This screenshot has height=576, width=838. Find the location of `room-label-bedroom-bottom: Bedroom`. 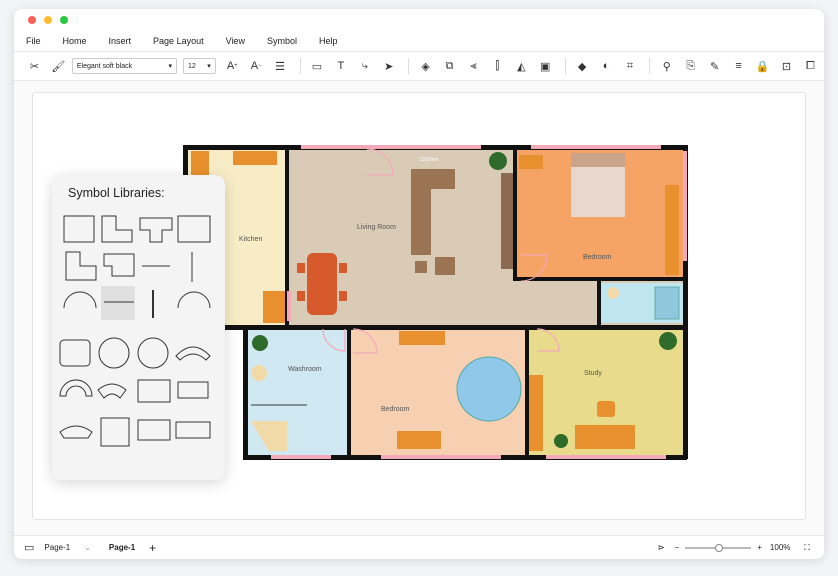

room-label-bedroom-bottom: Bedroom is located at coordinates (395, 409).